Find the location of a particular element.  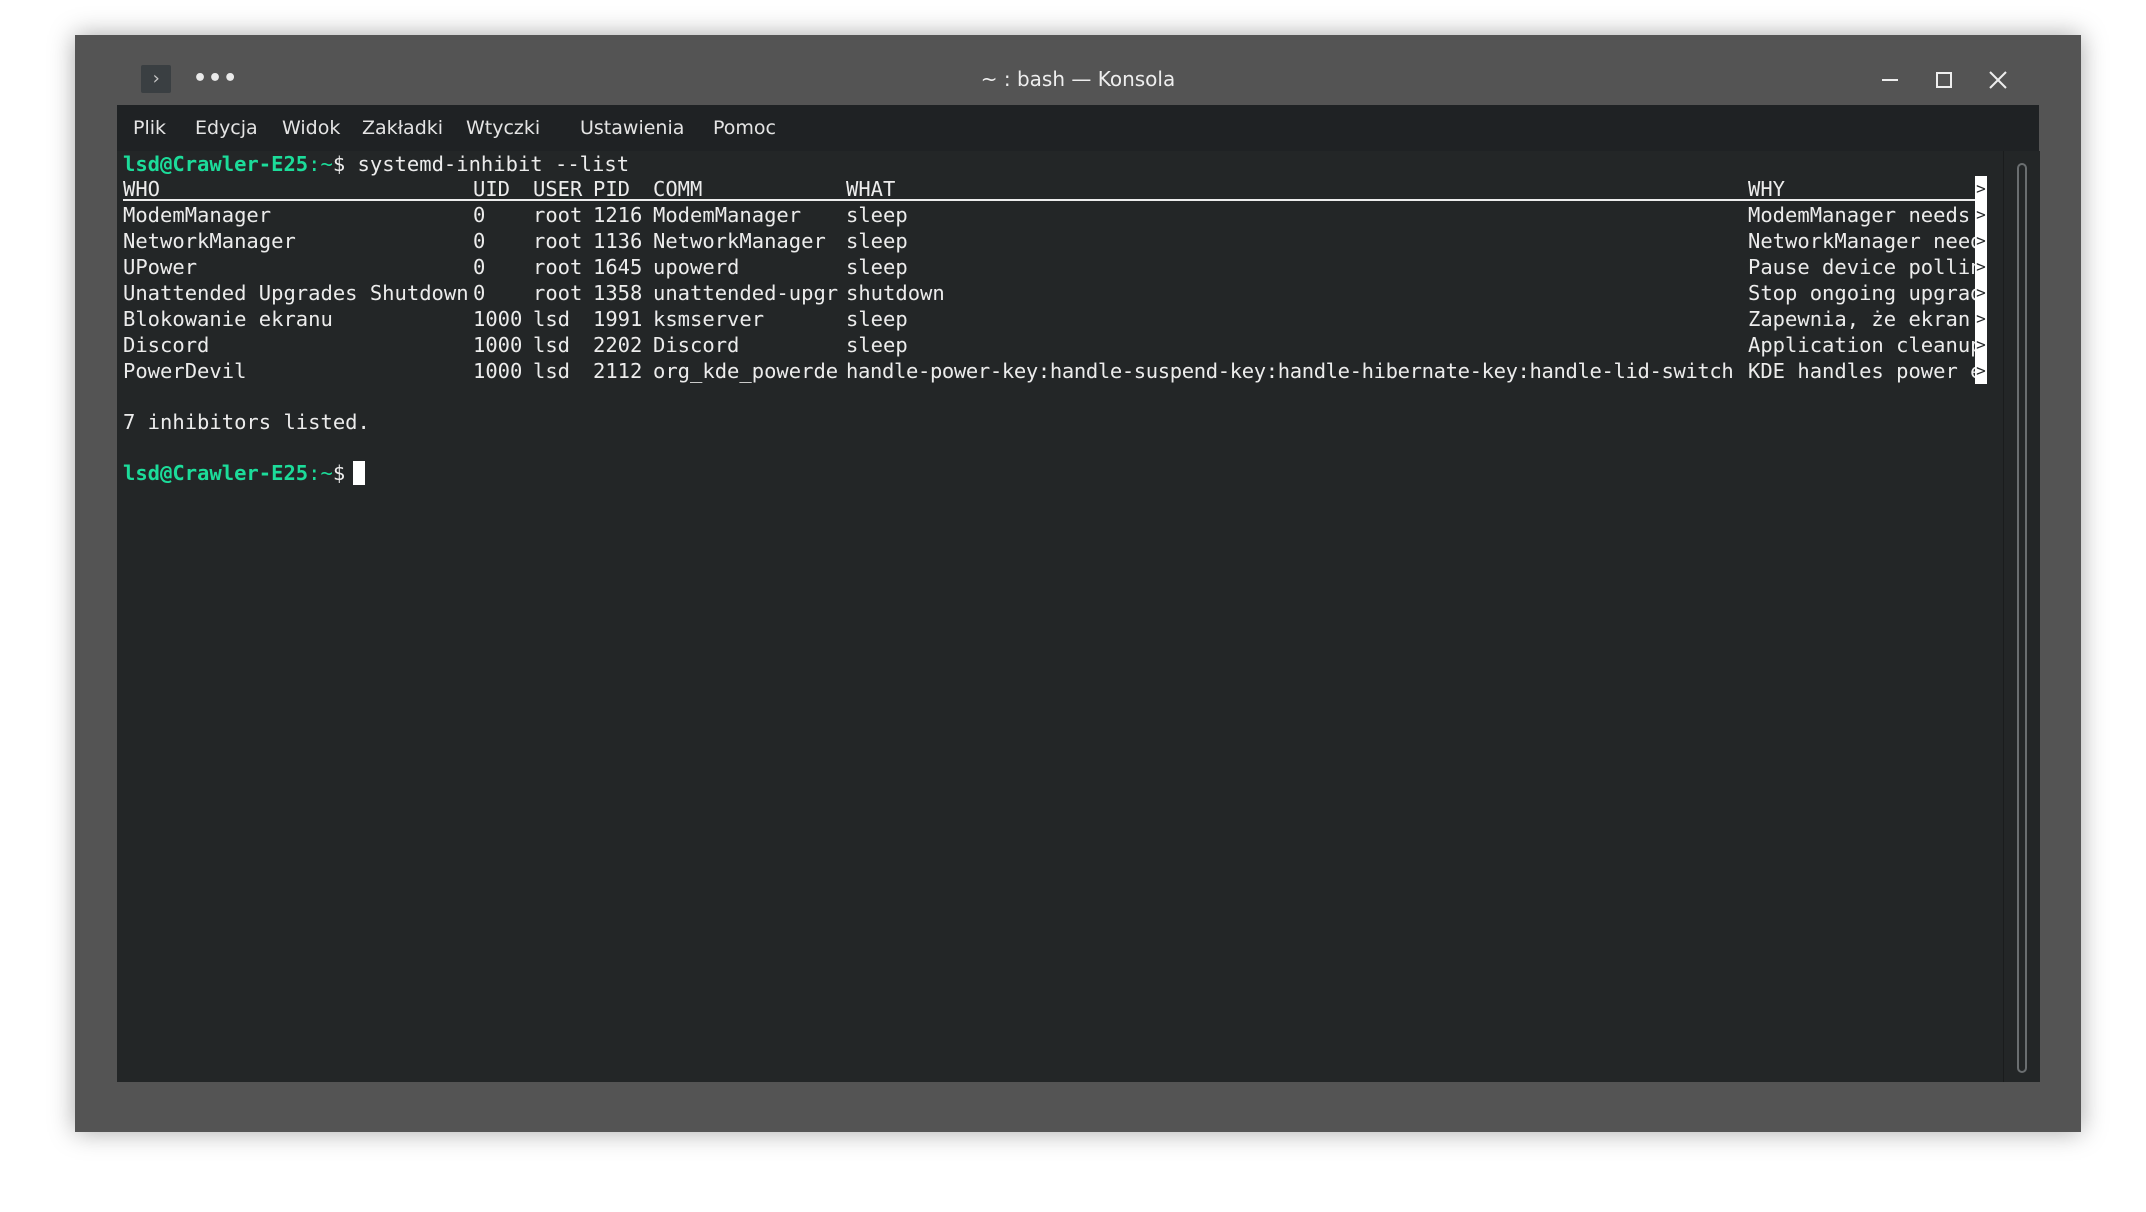

row-why: Stop ongoing upgrad is located at coordinates (1865, 293).